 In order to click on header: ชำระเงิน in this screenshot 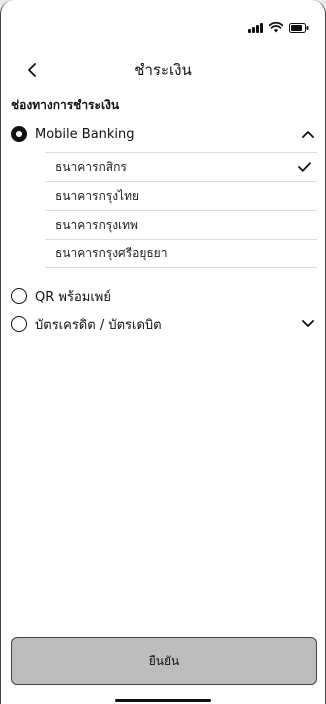, I will do `click(163, 70)`.